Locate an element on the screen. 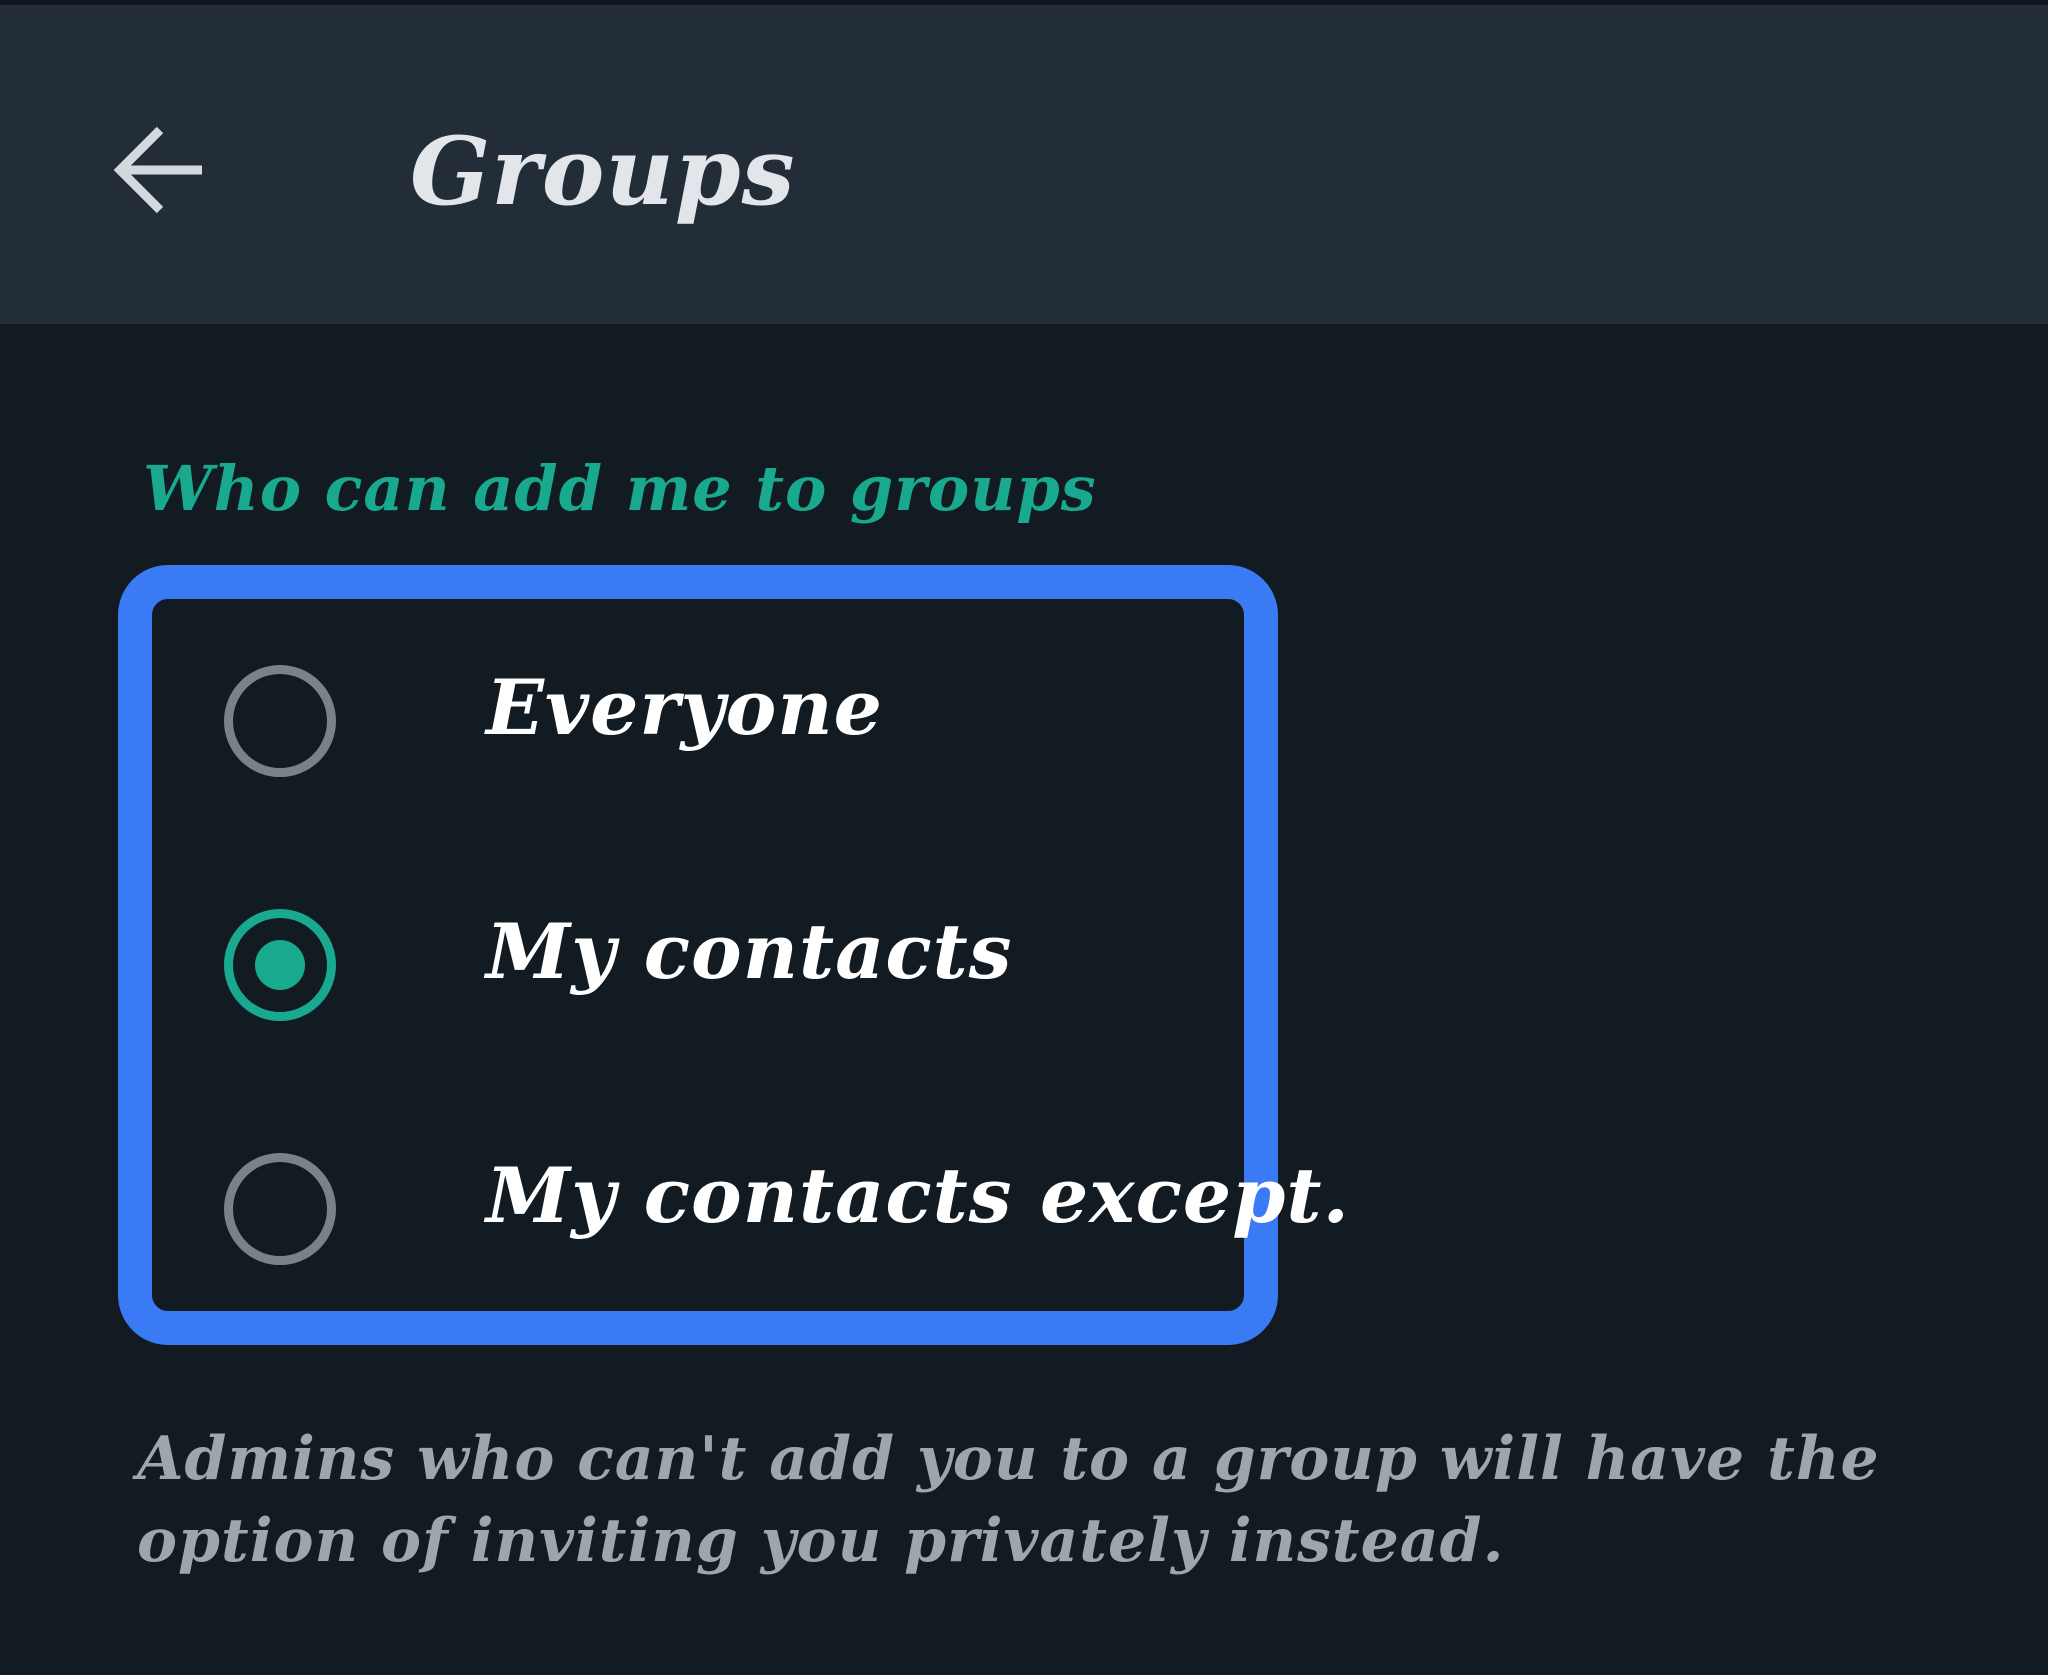 This screenshot has width=2048, height=1675. radio-everyone is located at coordinates (280, 721).